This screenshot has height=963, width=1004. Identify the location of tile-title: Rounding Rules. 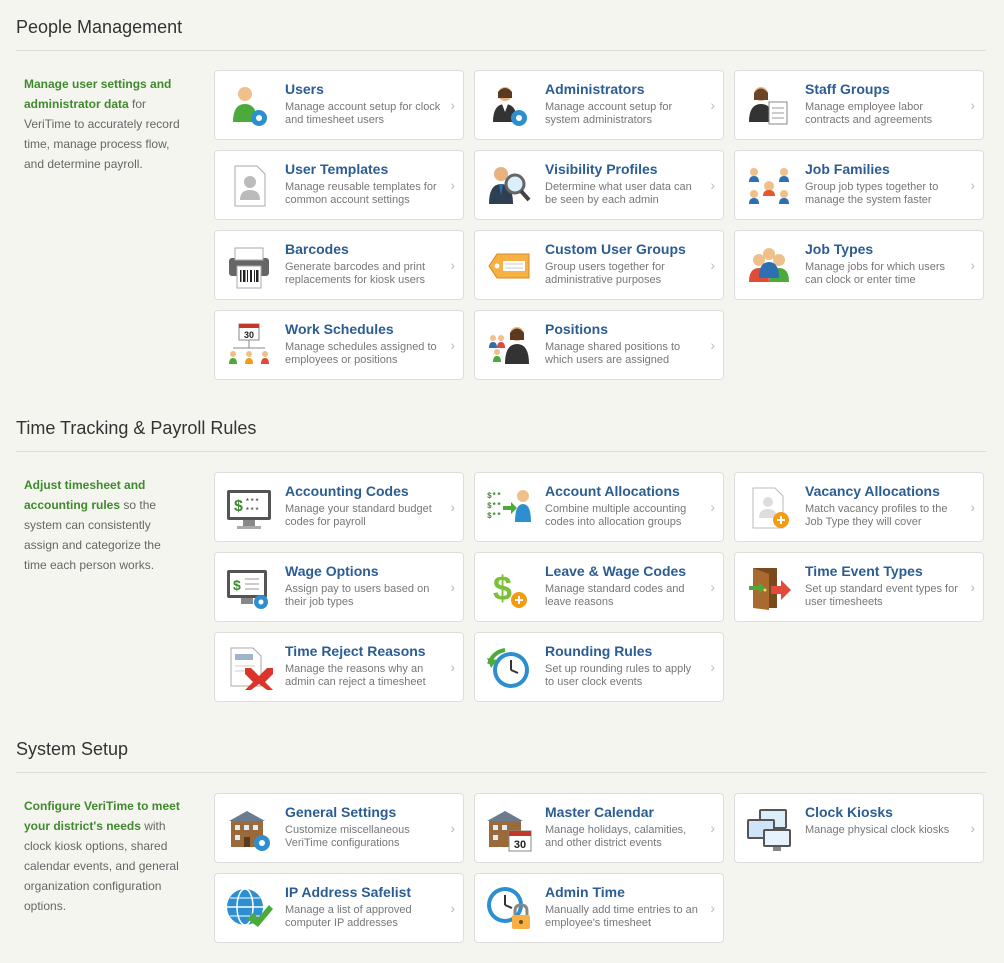
(599, 651).